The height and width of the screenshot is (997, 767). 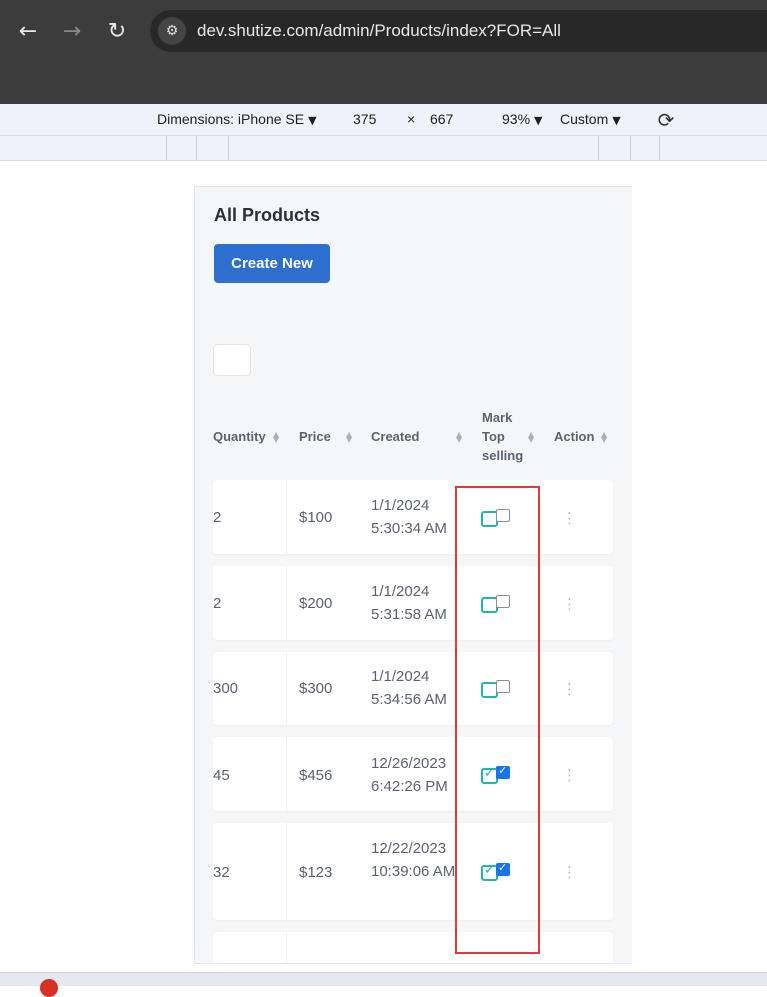 I want to click on quantity-cell: 45, so click(x=221, y=775).